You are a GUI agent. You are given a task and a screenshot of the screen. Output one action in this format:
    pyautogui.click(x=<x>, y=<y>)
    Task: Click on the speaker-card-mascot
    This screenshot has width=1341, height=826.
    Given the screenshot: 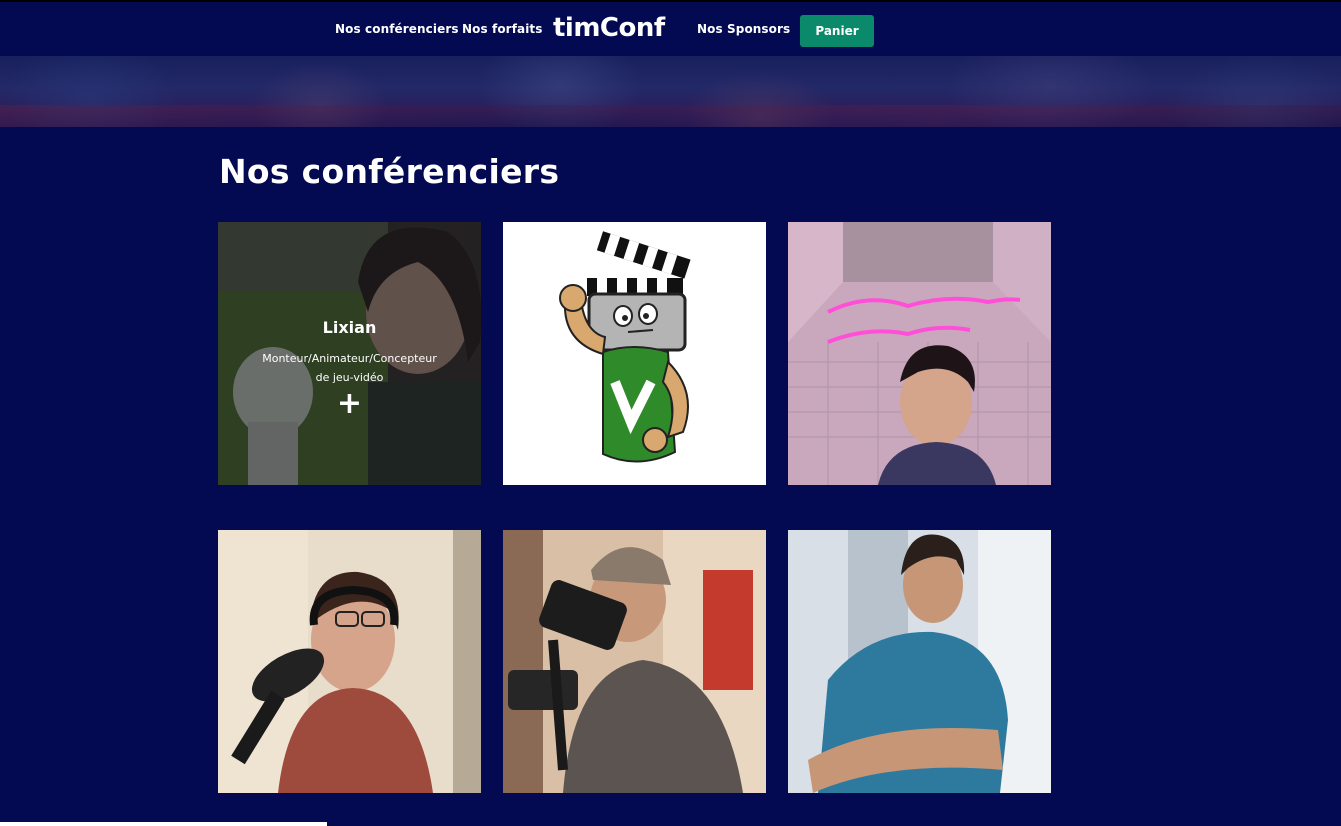 What is the action you would take?
    pyautogui.click(x=634, y=353)
    